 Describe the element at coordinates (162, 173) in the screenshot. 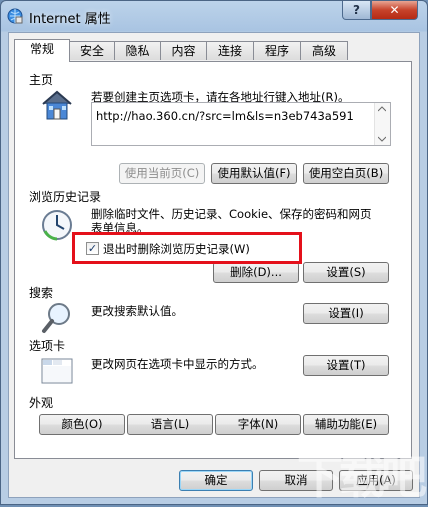

I see `use-current-button: 使用当前页(C)` at that location.